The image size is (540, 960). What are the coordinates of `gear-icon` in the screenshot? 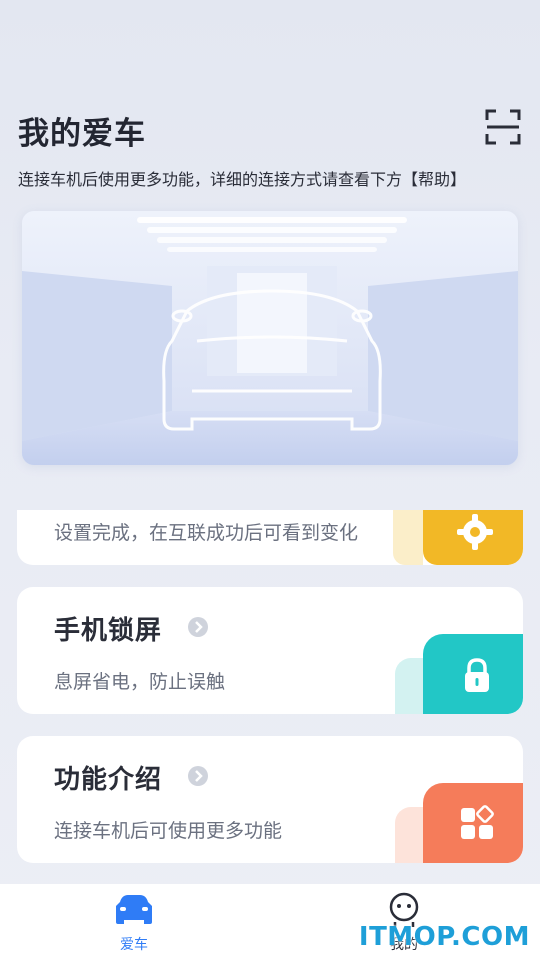 It's located at (475, 532).